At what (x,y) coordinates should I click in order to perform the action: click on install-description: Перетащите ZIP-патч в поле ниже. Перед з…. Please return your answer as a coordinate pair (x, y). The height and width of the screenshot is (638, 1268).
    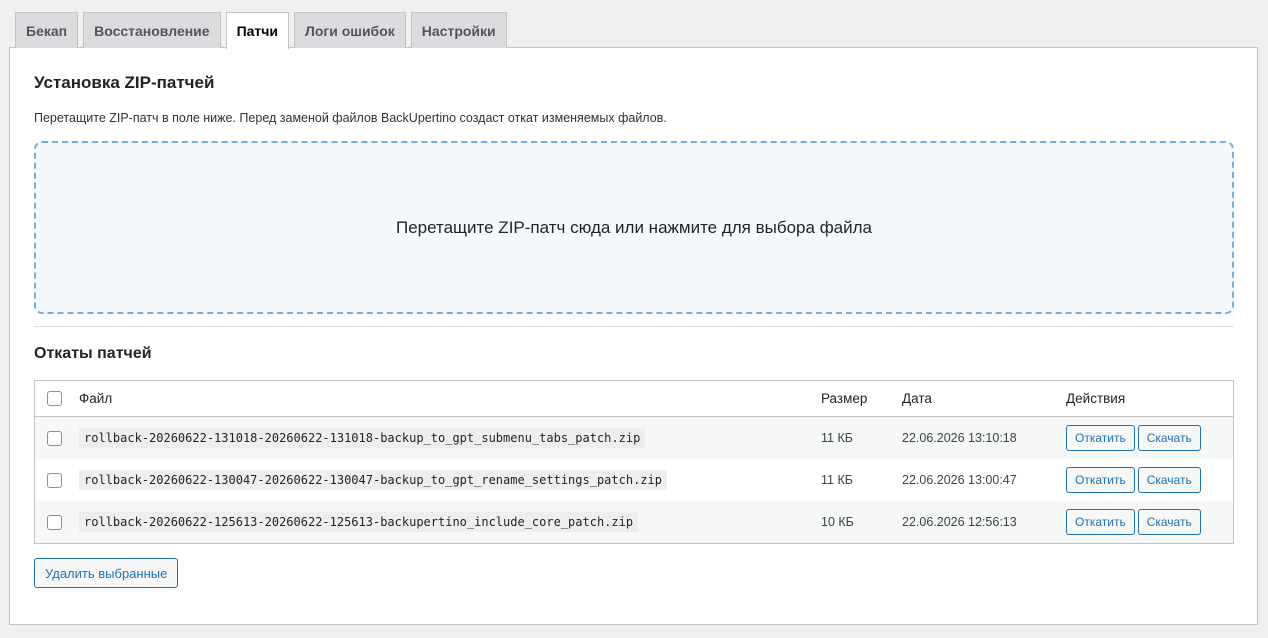
    Looking at the image, I should click on (350, 118).